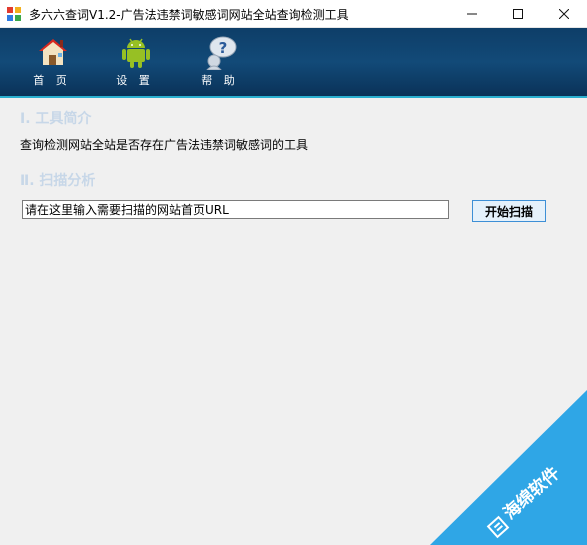 This screenshot has width=587, height=545. Describe the element at coordinates (220, 80) in the screenshot. I see `toolbar-help-label: 帮 助` at that location.